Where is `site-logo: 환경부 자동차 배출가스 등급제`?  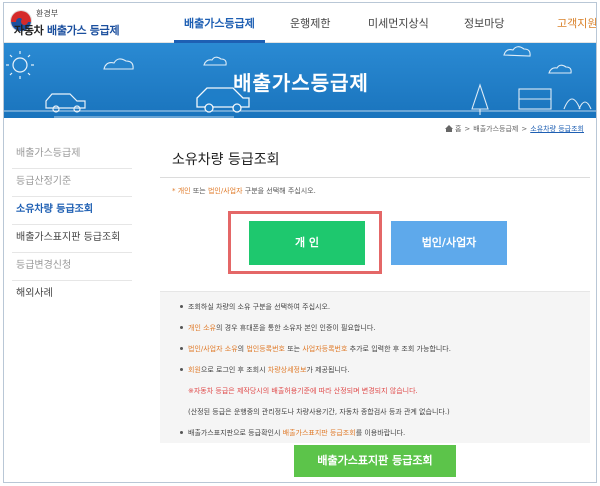
site-logo: 환경부 자동차 배출가스 등급제 is located at coordinates (75, 23).